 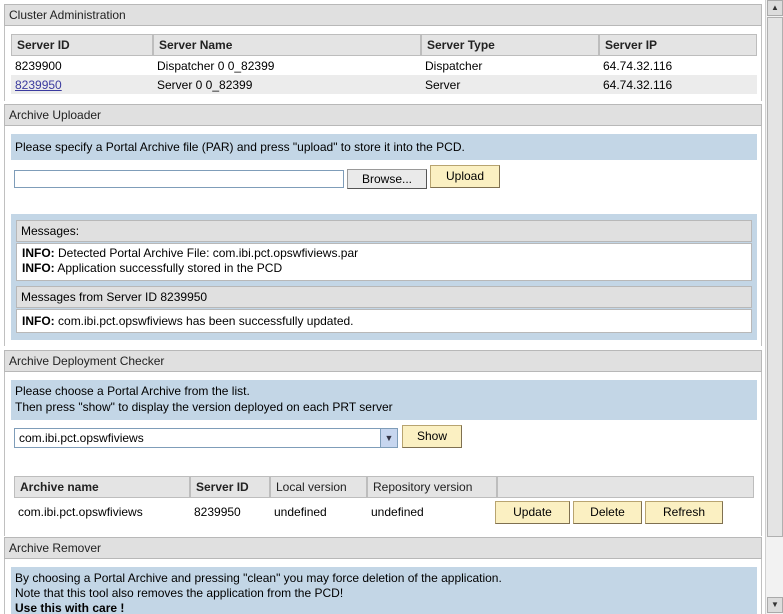 What do you see at coordinates (607, 512) in the screenshot?
I see `delete-button: Delete` at bounding box center [607, 512].